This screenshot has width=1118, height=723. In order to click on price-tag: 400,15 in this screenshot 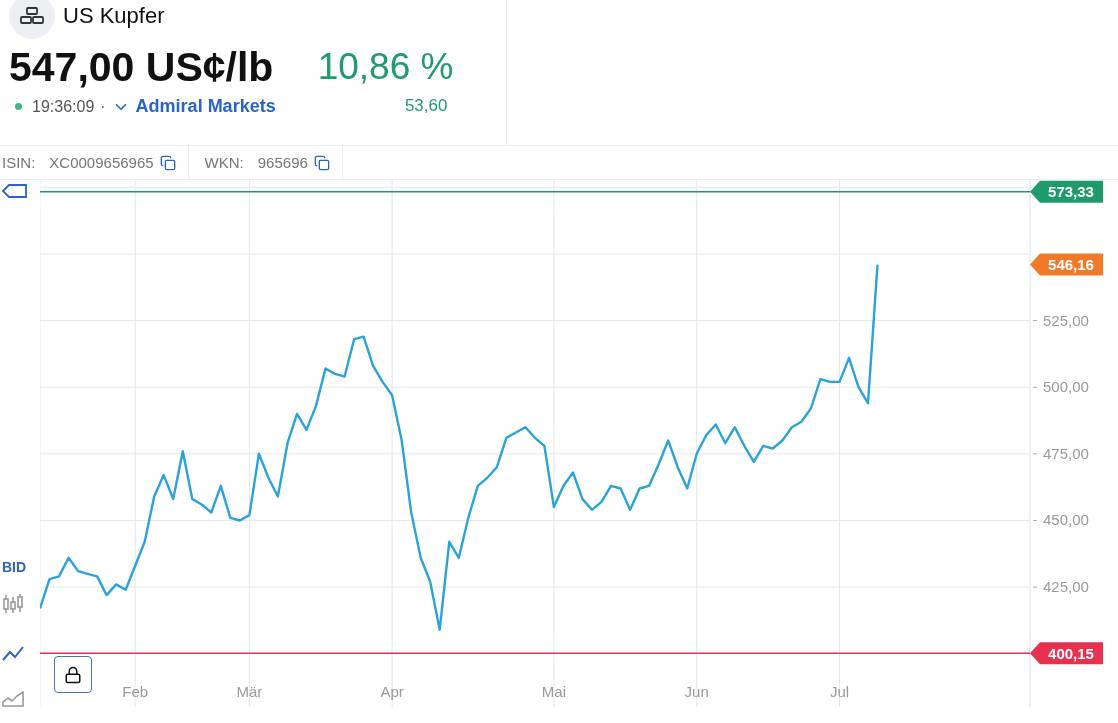, I will do `click(1066, 653)`.